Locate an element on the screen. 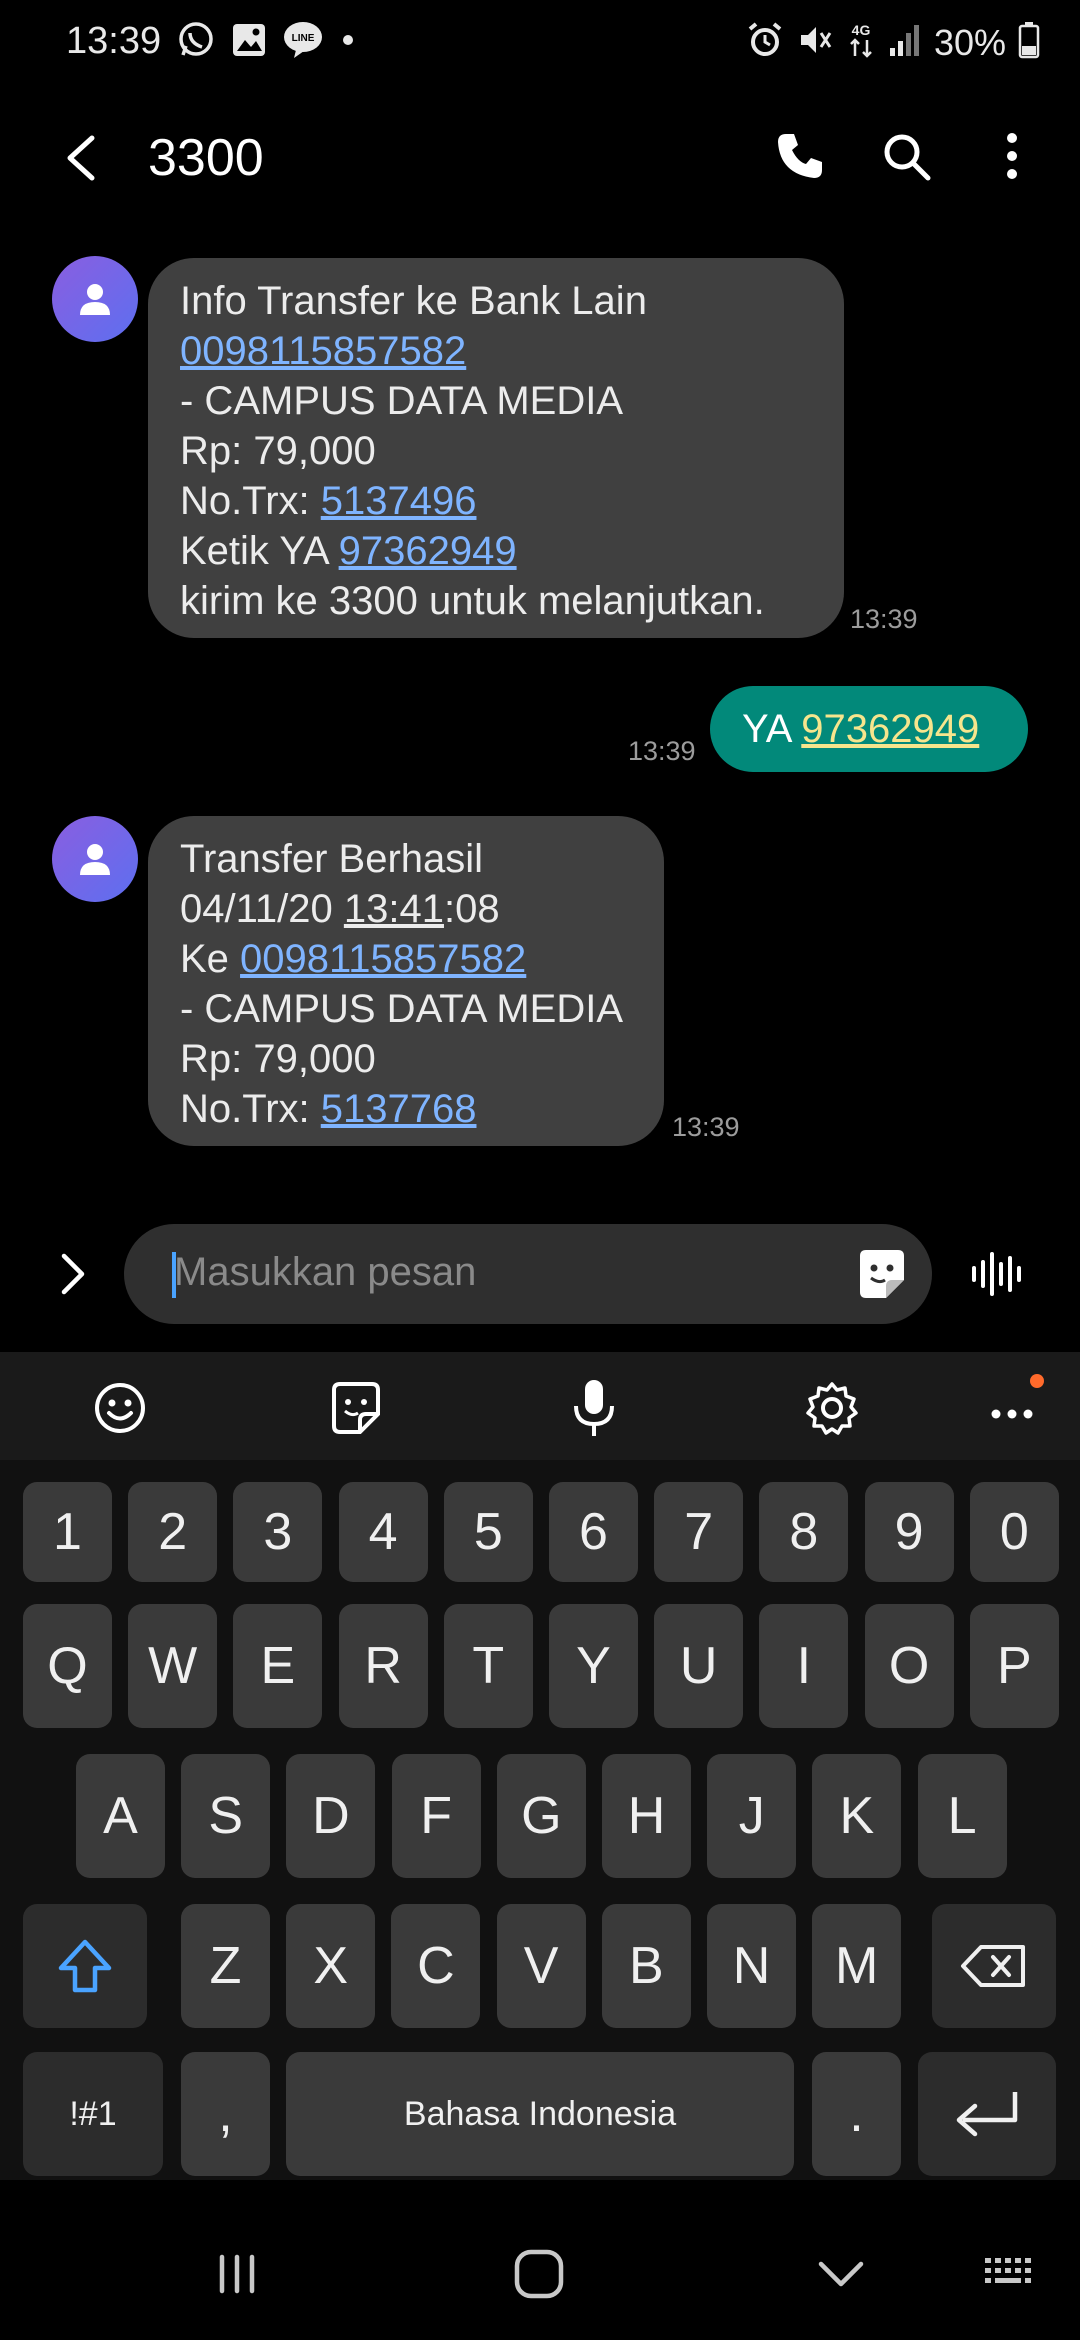 This screenshot has width=1080, height=2340. key-f: F is located at coordinates (436, 1816).